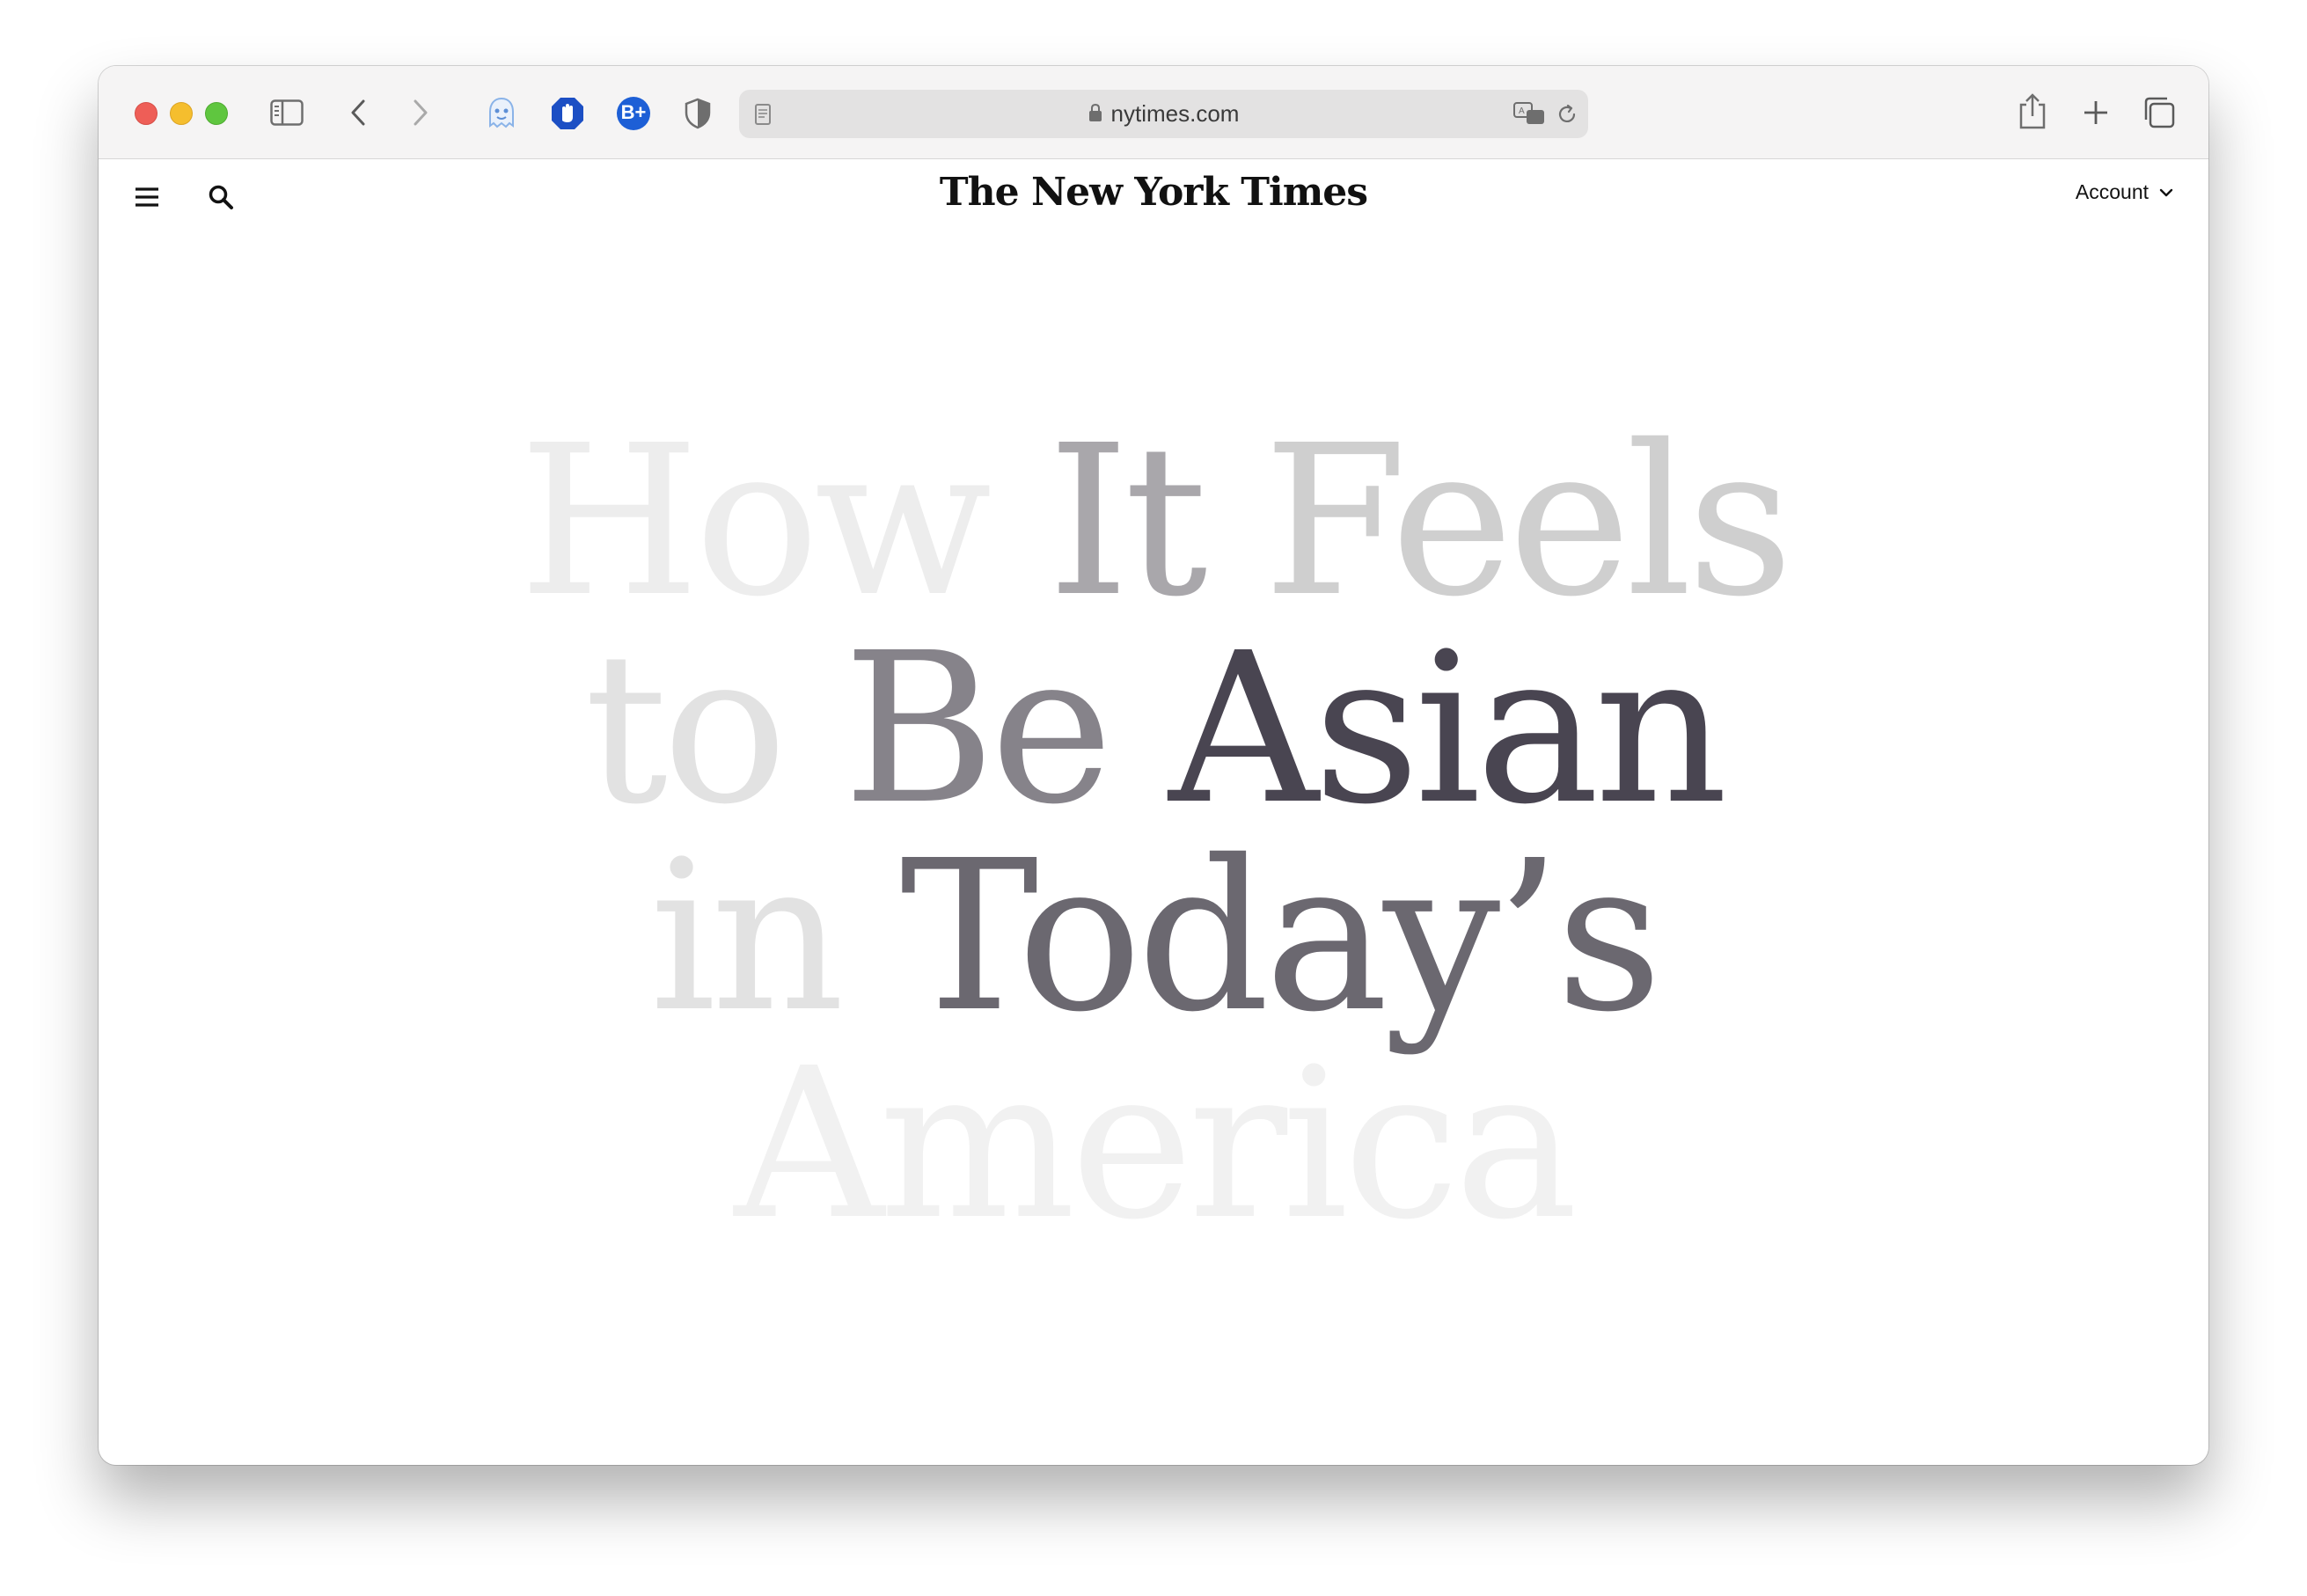 This screenshot has width=2307, height=1596. I want to click on bplus-icon: B+, so click(633, 114).